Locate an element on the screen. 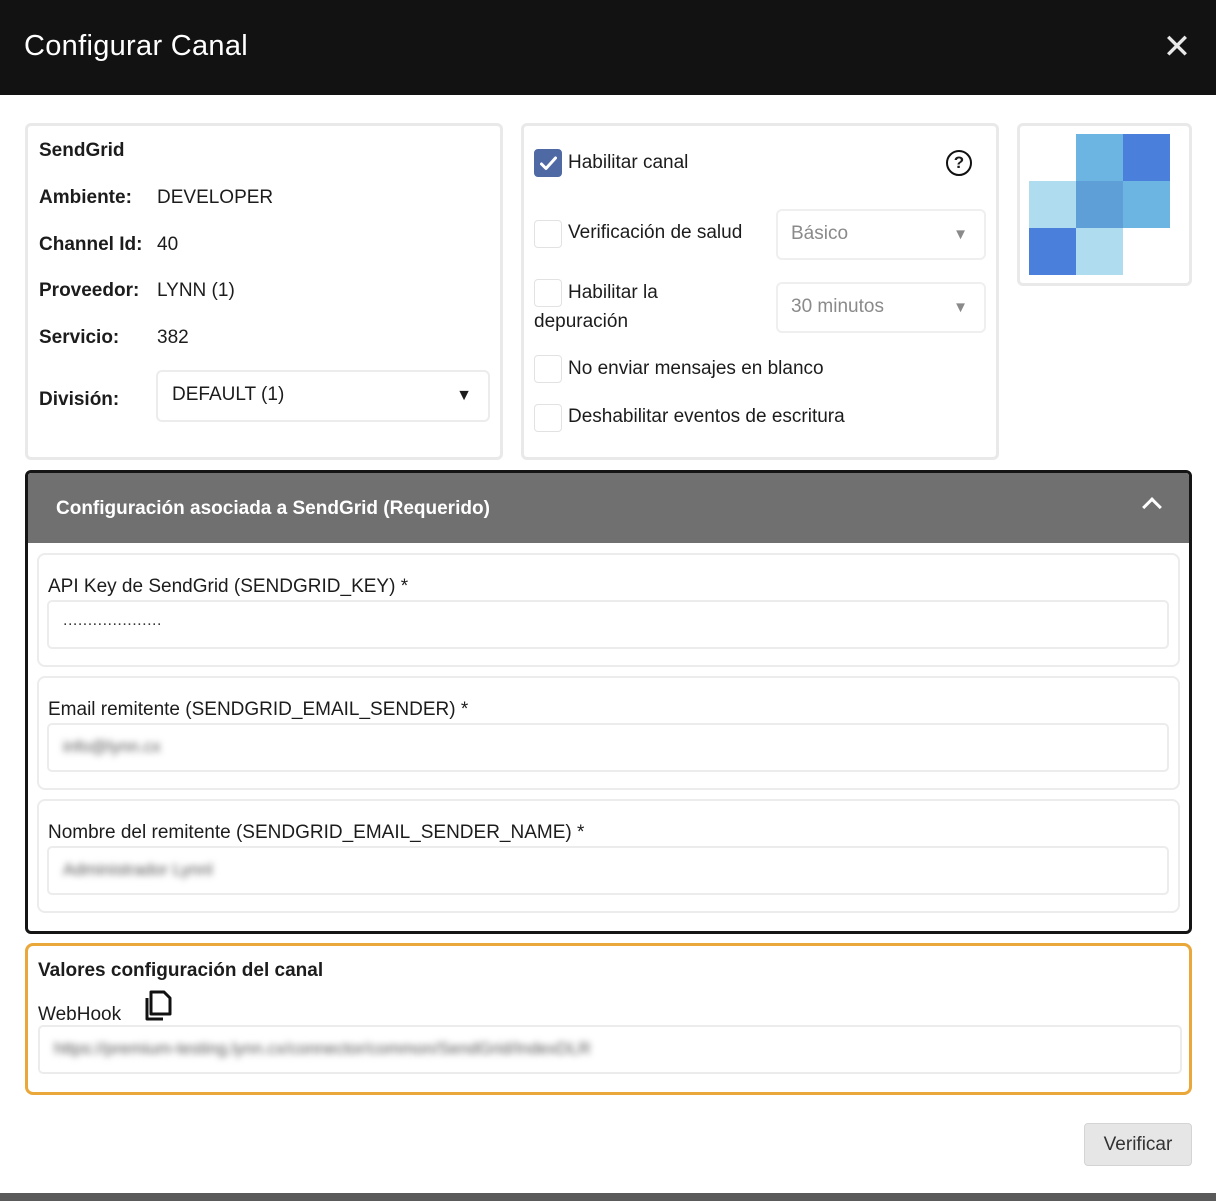 This screenshot has height=1201, width=1216. enable-channel-label: Habilitar canal is located at coordinates (628, 162).